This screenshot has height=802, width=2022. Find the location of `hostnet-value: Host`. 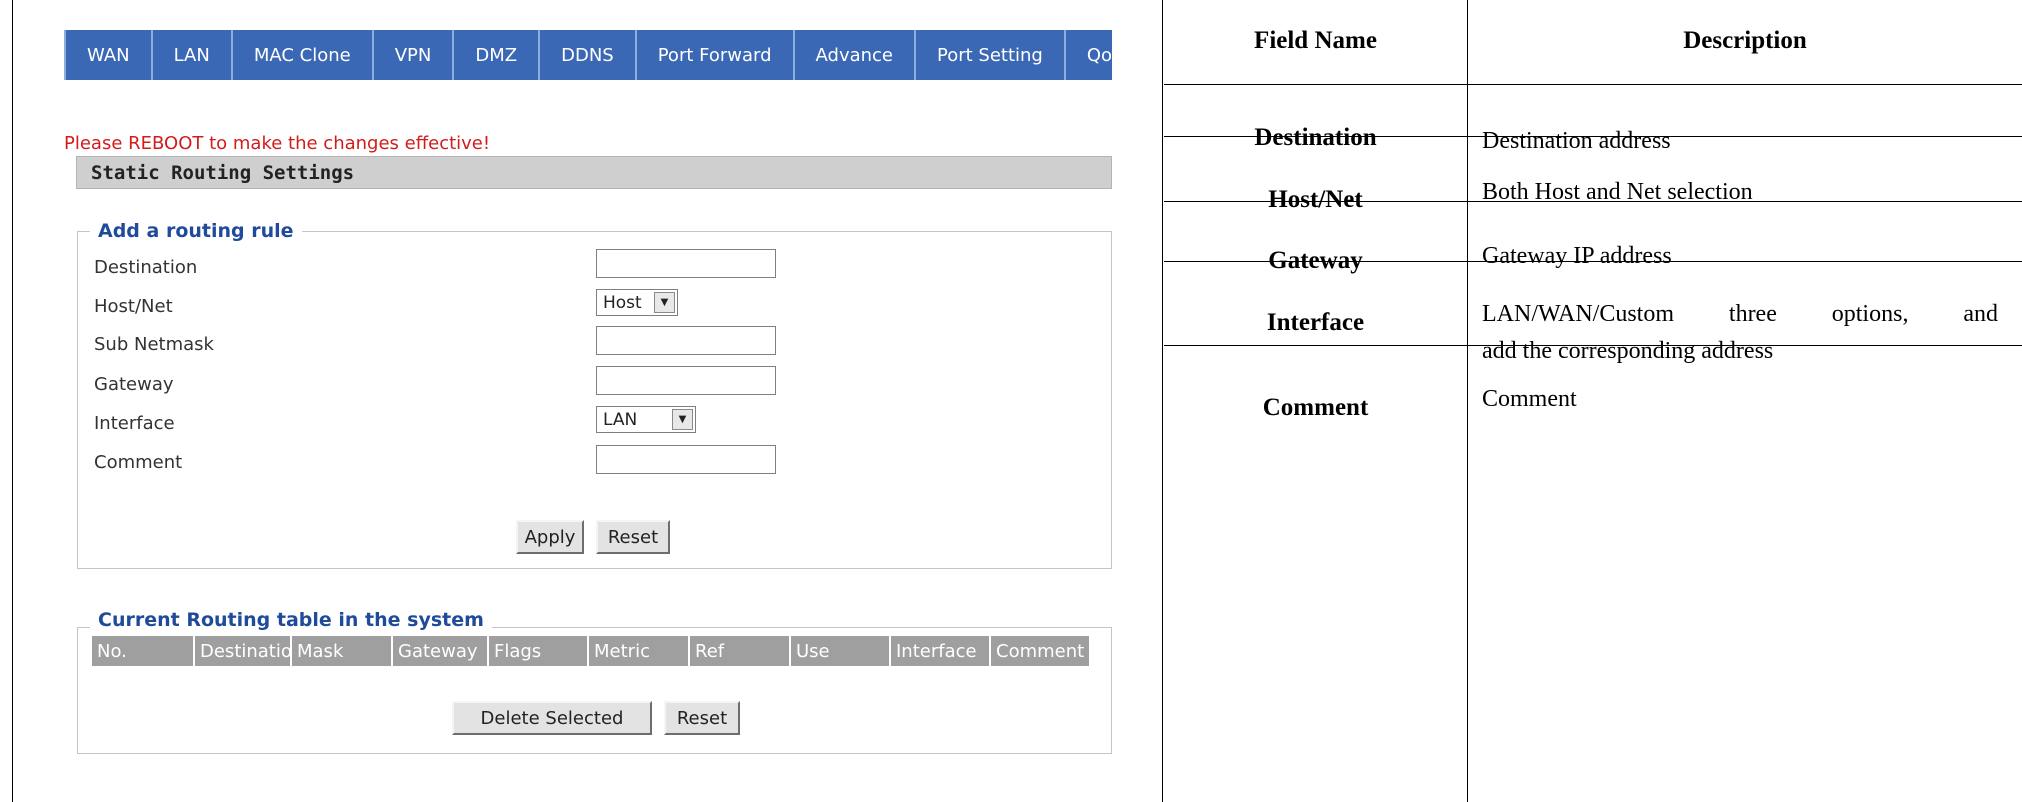

hostnet-value: Host is located at coordinates (622, 302).